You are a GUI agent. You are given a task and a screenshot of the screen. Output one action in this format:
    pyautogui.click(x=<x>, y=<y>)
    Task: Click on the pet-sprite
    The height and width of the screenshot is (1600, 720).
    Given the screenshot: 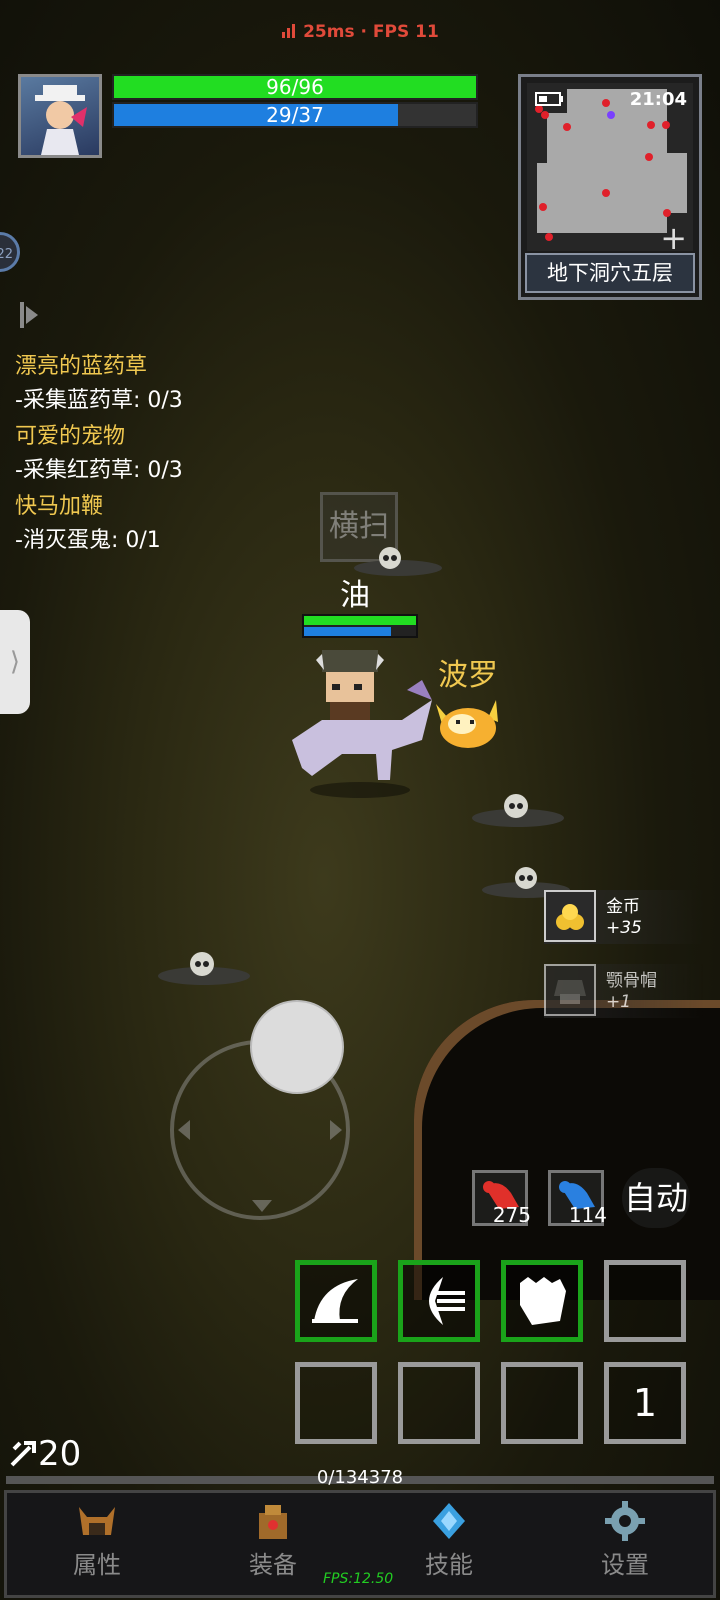 What is the action you would take?
    pyautogui.click(x=468, y=726)
    